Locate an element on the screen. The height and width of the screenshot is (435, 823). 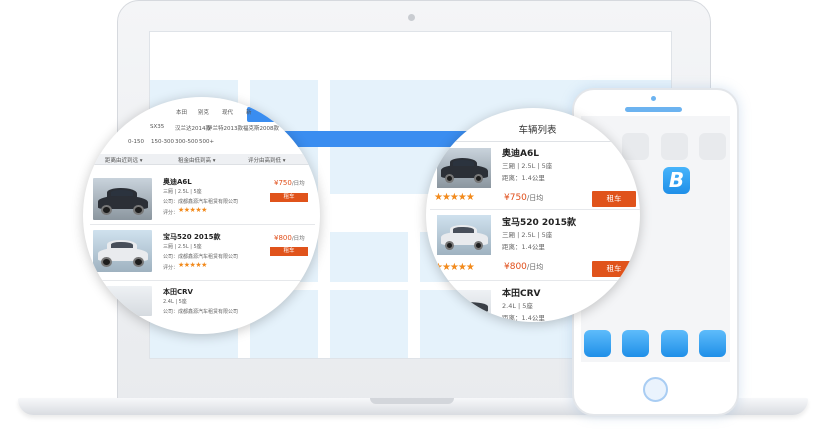
filter-model: SX35 is located at coordinates (157, 127).